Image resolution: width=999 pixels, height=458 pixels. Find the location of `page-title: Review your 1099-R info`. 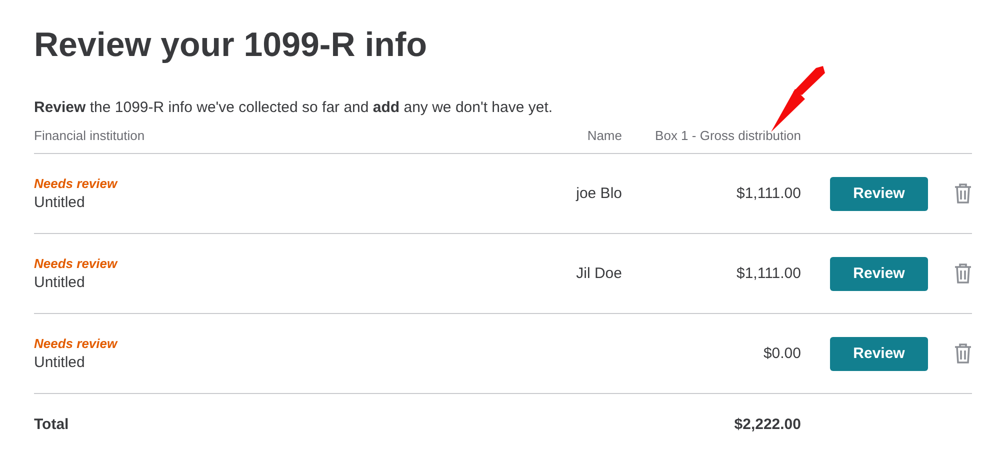

page-title: Review your 1099-R info is located at coordinates (231, 45).